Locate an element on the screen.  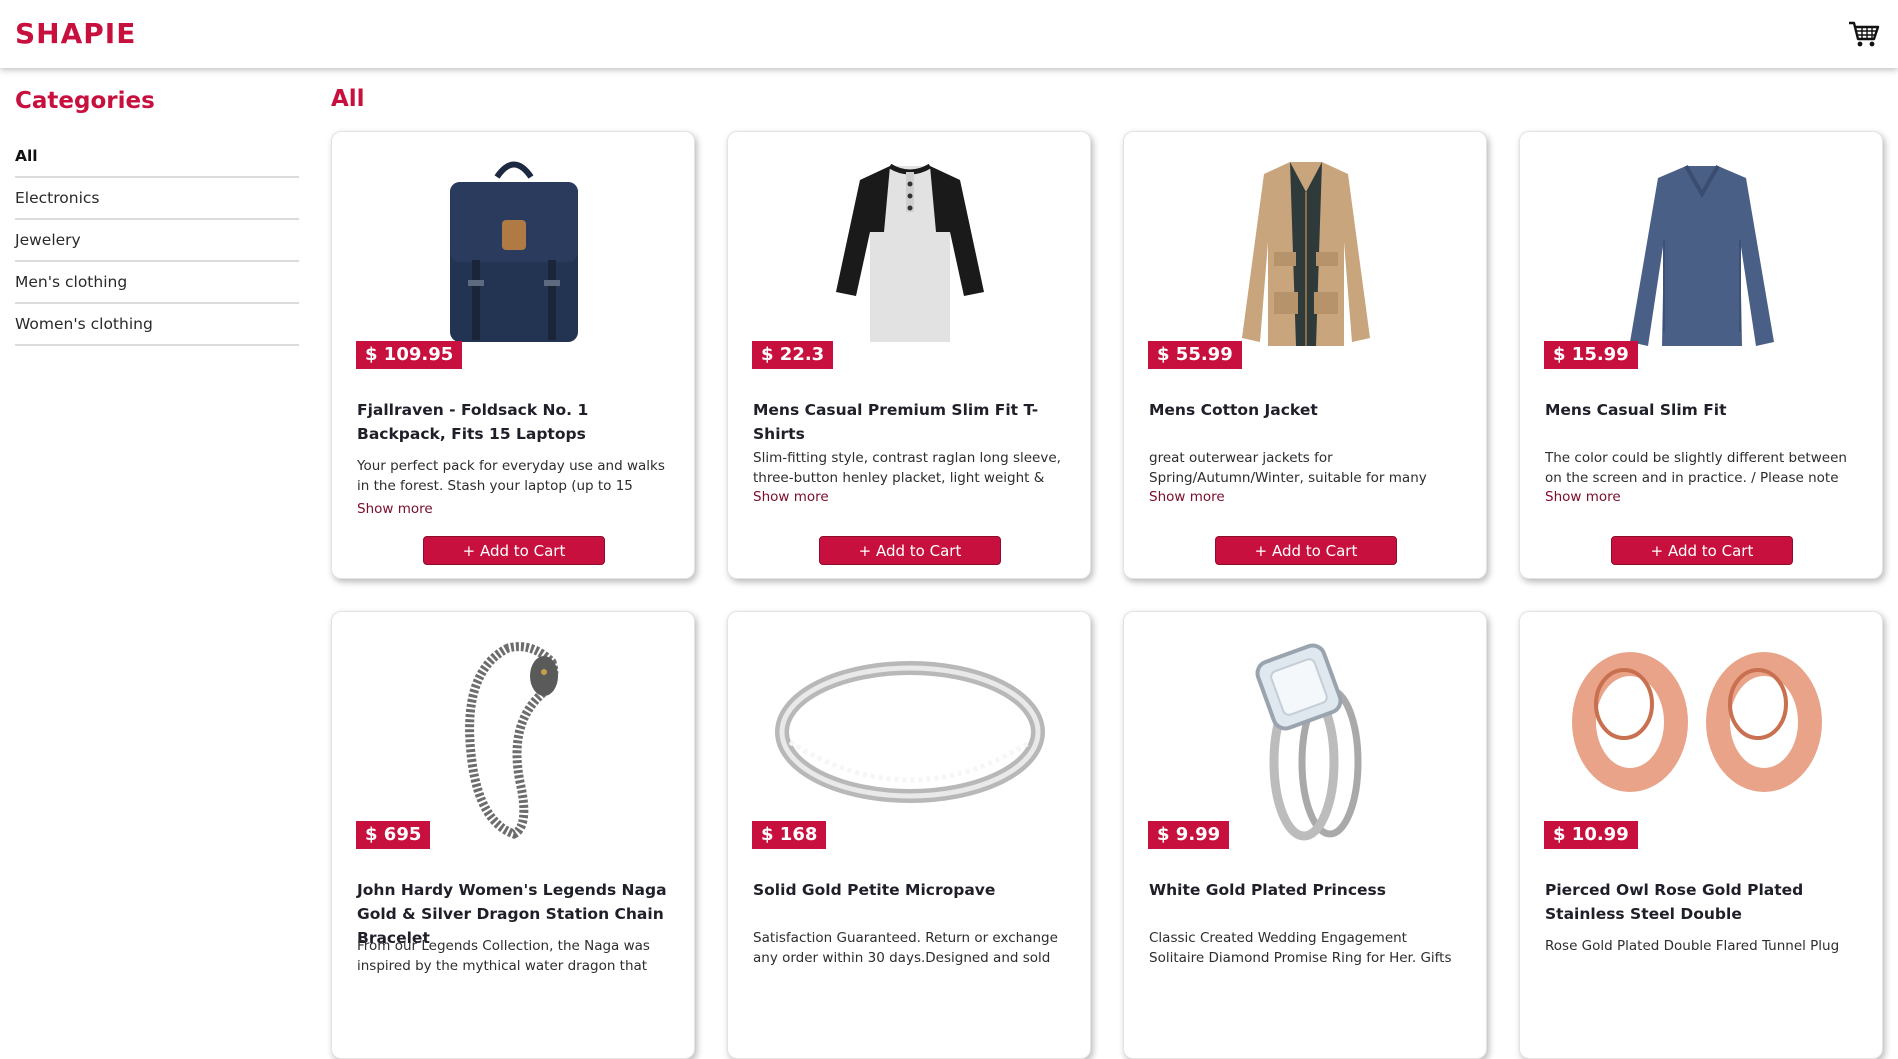
category-item-womens-clothing: Women's clothing is located at coordinates (157, 325).